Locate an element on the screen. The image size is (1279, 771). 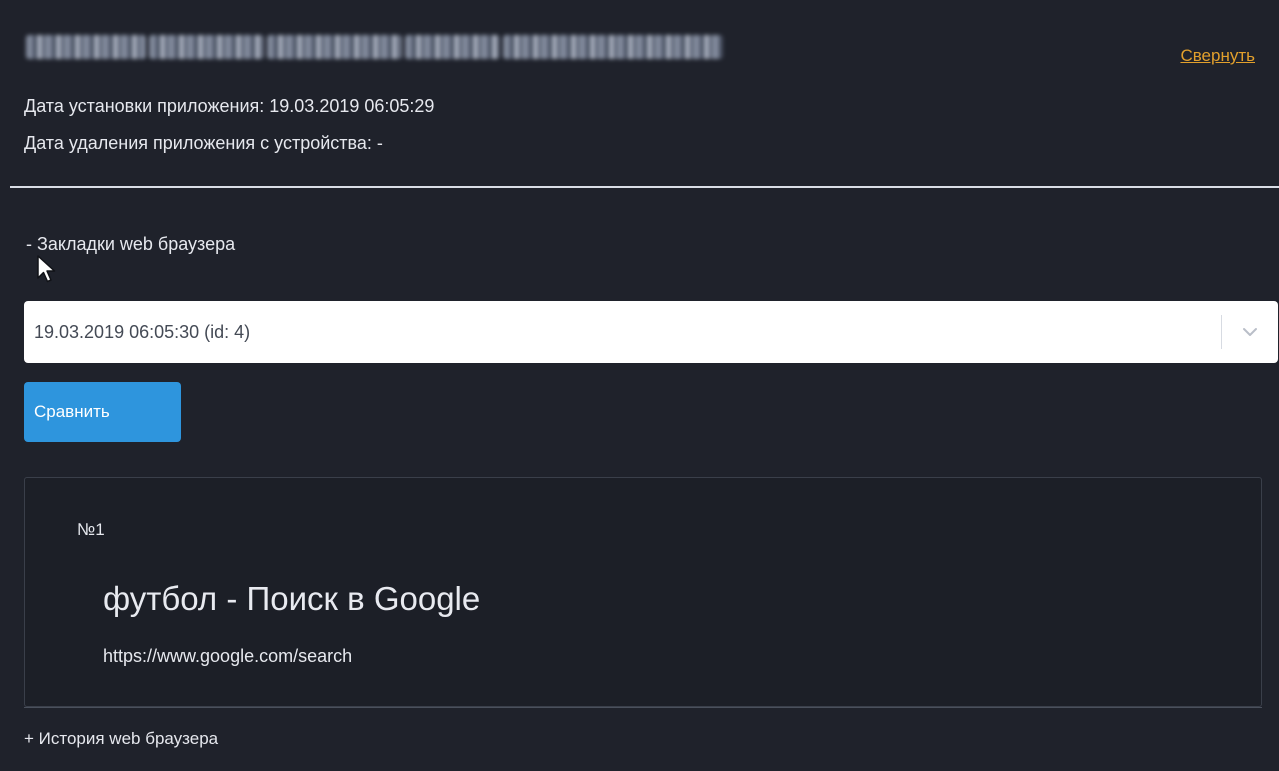
bookmarks-section-toggle: - Закладки web браузера is located at coordinates (130, 244).